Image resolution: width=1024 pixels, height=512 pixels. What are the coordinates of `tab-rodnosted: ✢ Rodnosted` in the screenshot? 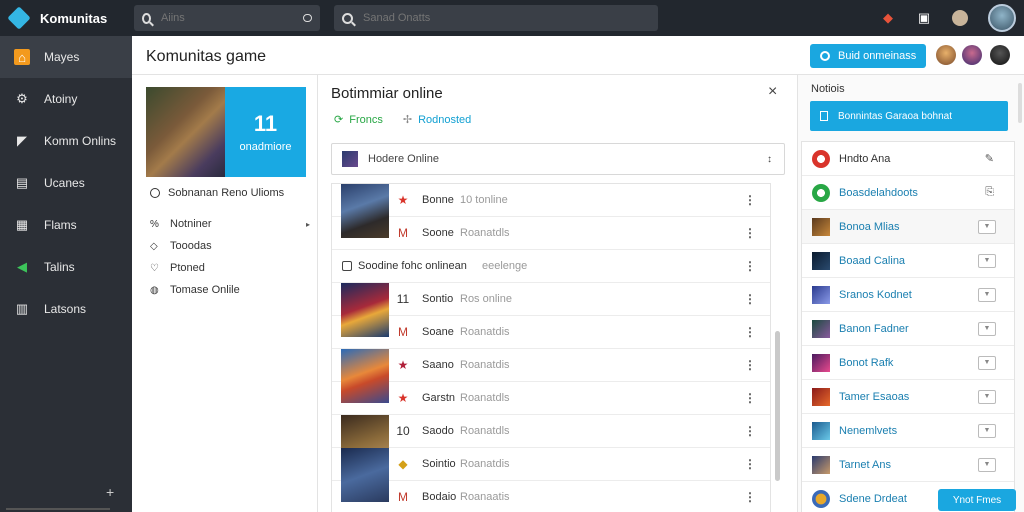 It's located at (437, 120).